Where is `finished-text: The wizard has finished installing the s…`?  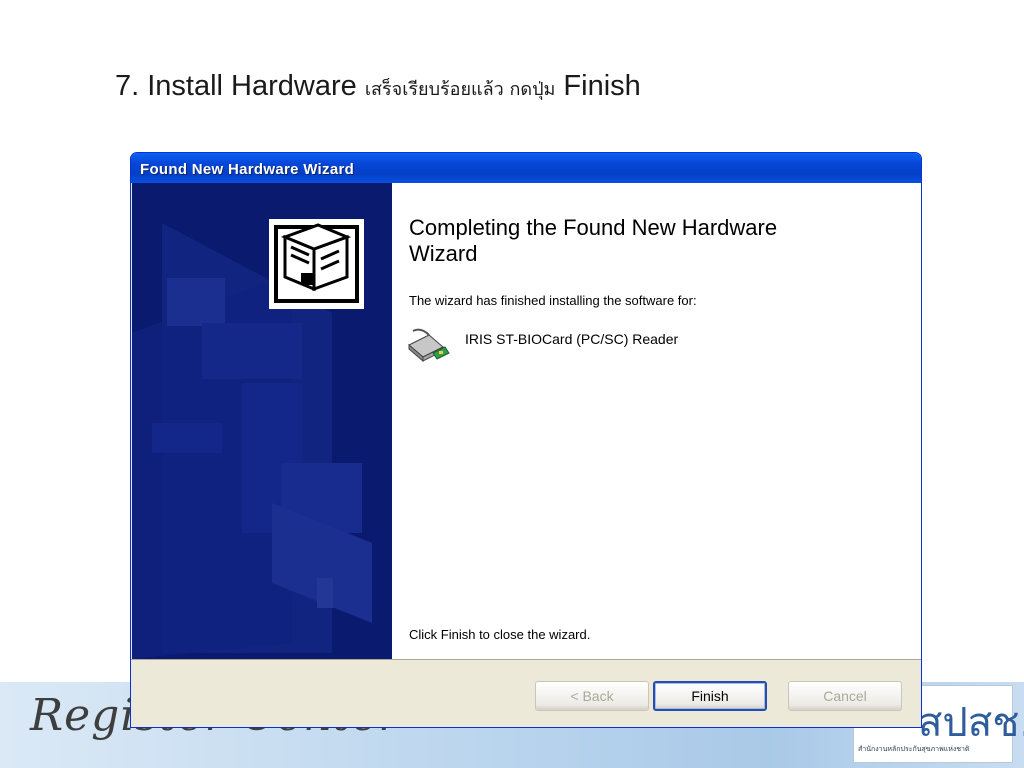
finished-text: The wizard has finished installing the s… is located at coordinates (553, 300).